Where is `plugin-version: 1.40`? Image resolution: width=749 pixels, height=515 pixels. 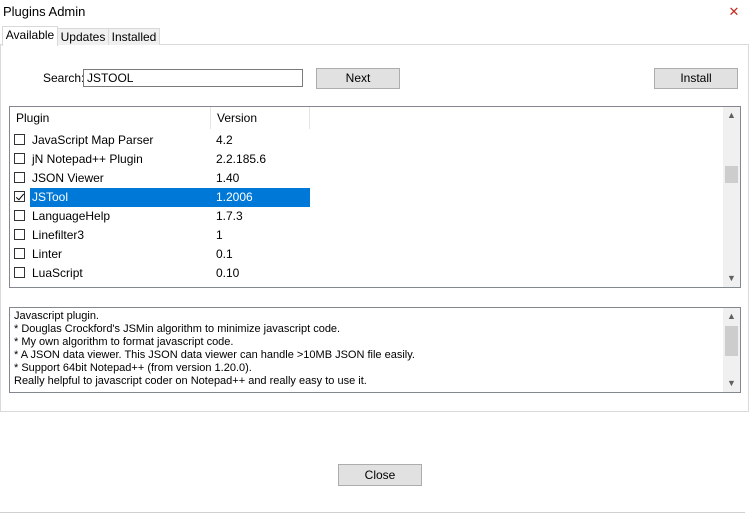
plugin-version: 1.40 is located at coordinates (228, 178).